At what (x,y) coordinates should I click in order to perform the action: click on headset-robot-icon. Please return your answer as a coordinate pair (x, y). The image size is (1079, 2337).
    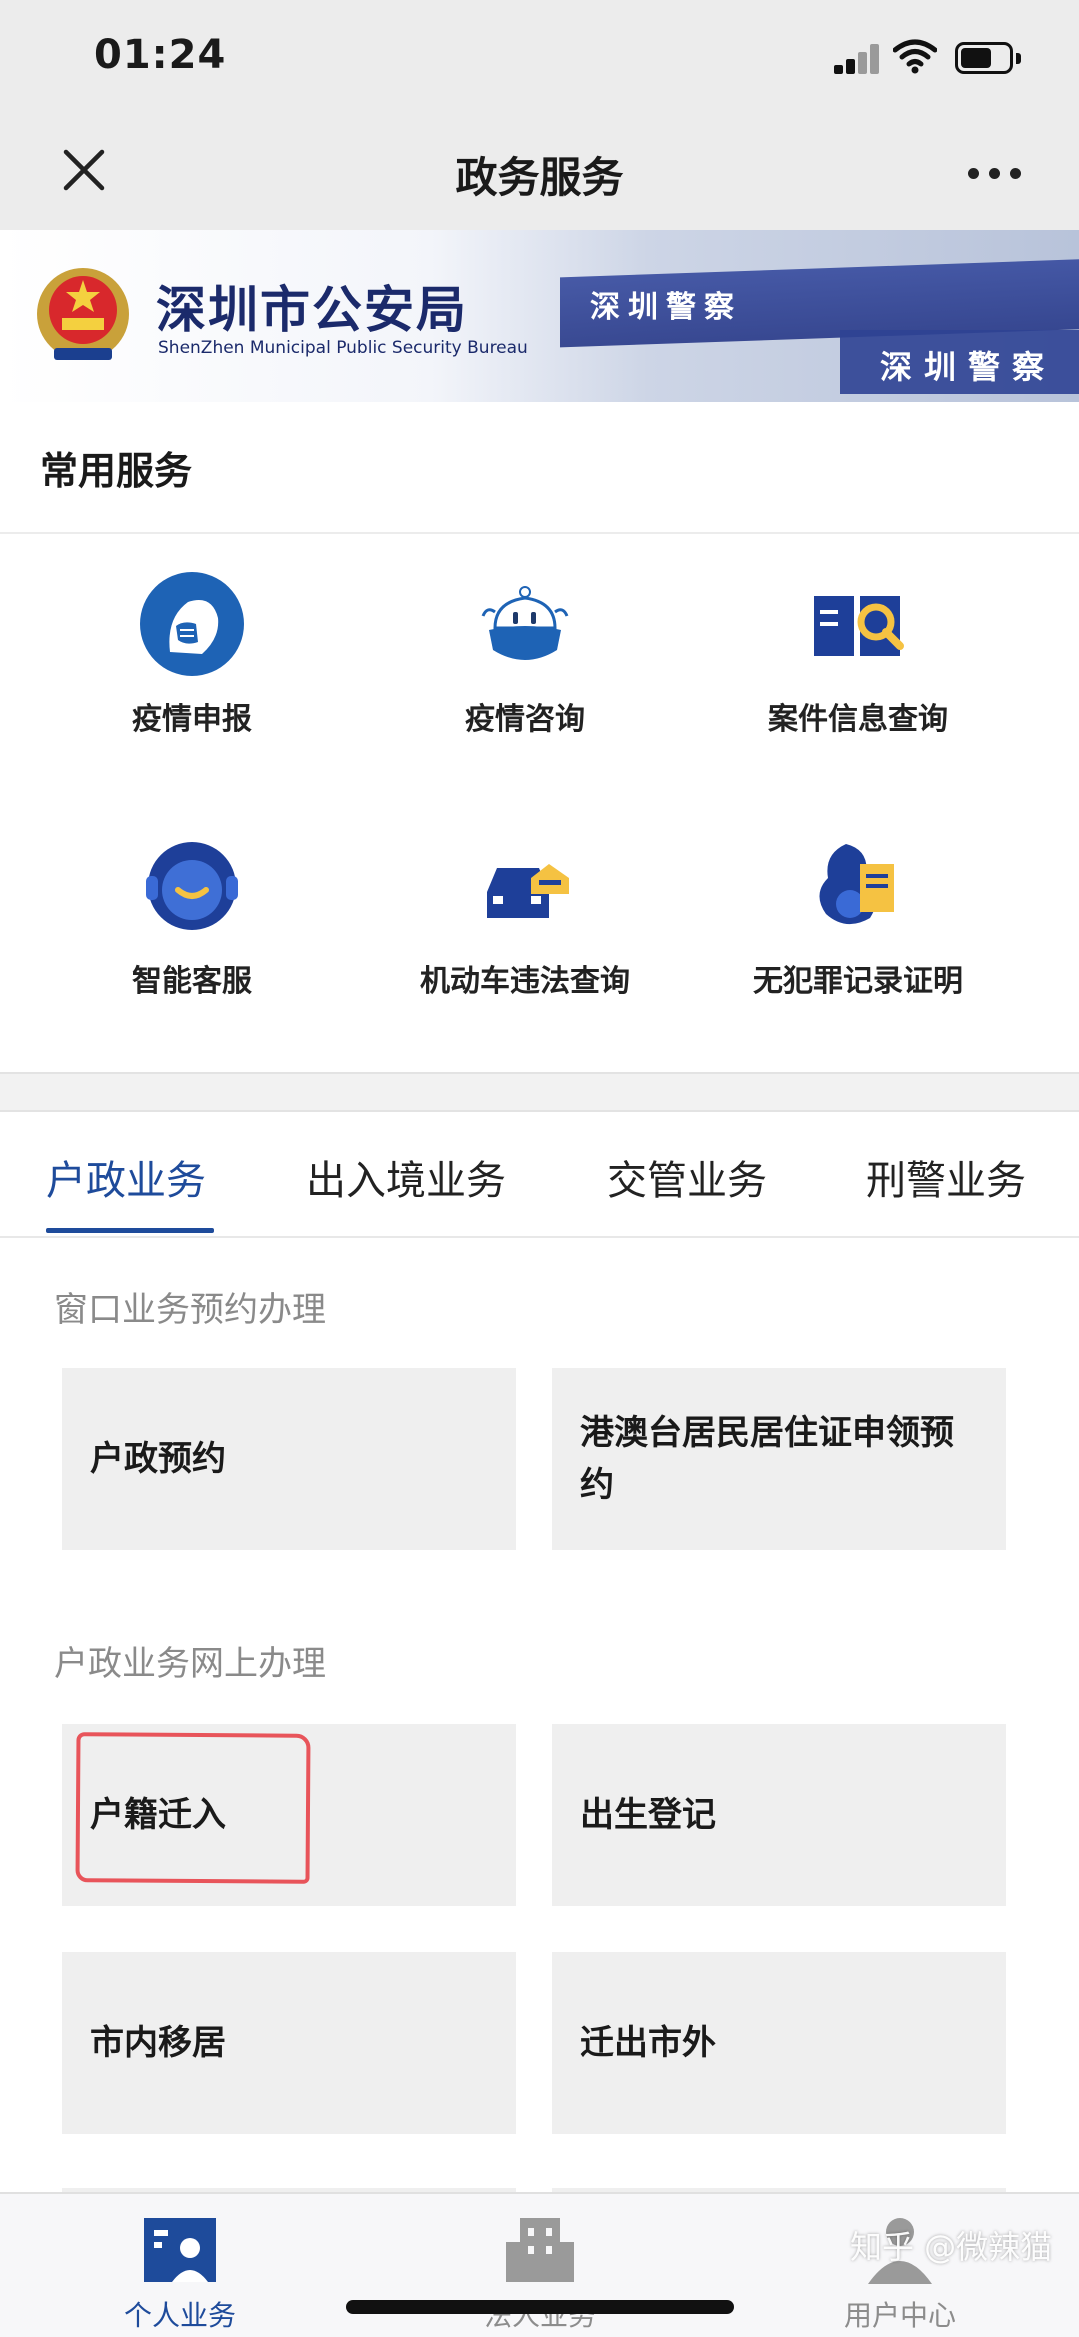
    Looking at the image, I should click on (192, 886).